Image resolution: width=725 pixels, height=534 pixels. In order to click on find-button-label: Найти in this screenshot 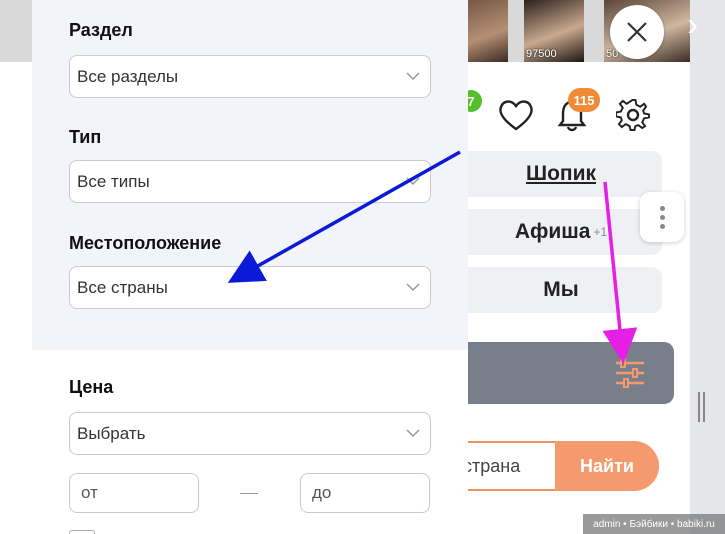, I will do `click(607, 465)`.